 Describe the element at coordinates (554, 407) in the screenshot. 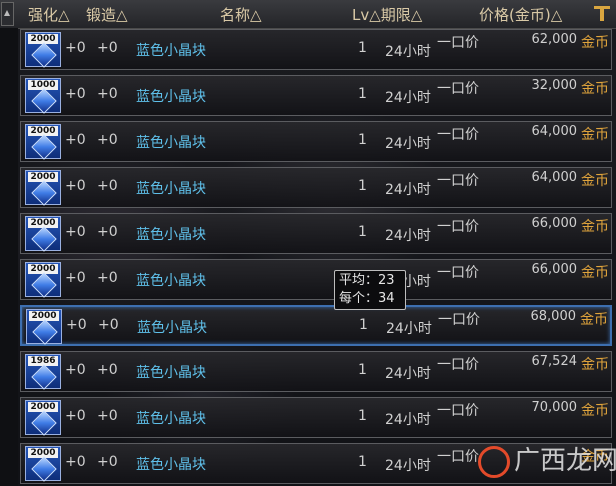

I see `row-price: 70,000` at that location.